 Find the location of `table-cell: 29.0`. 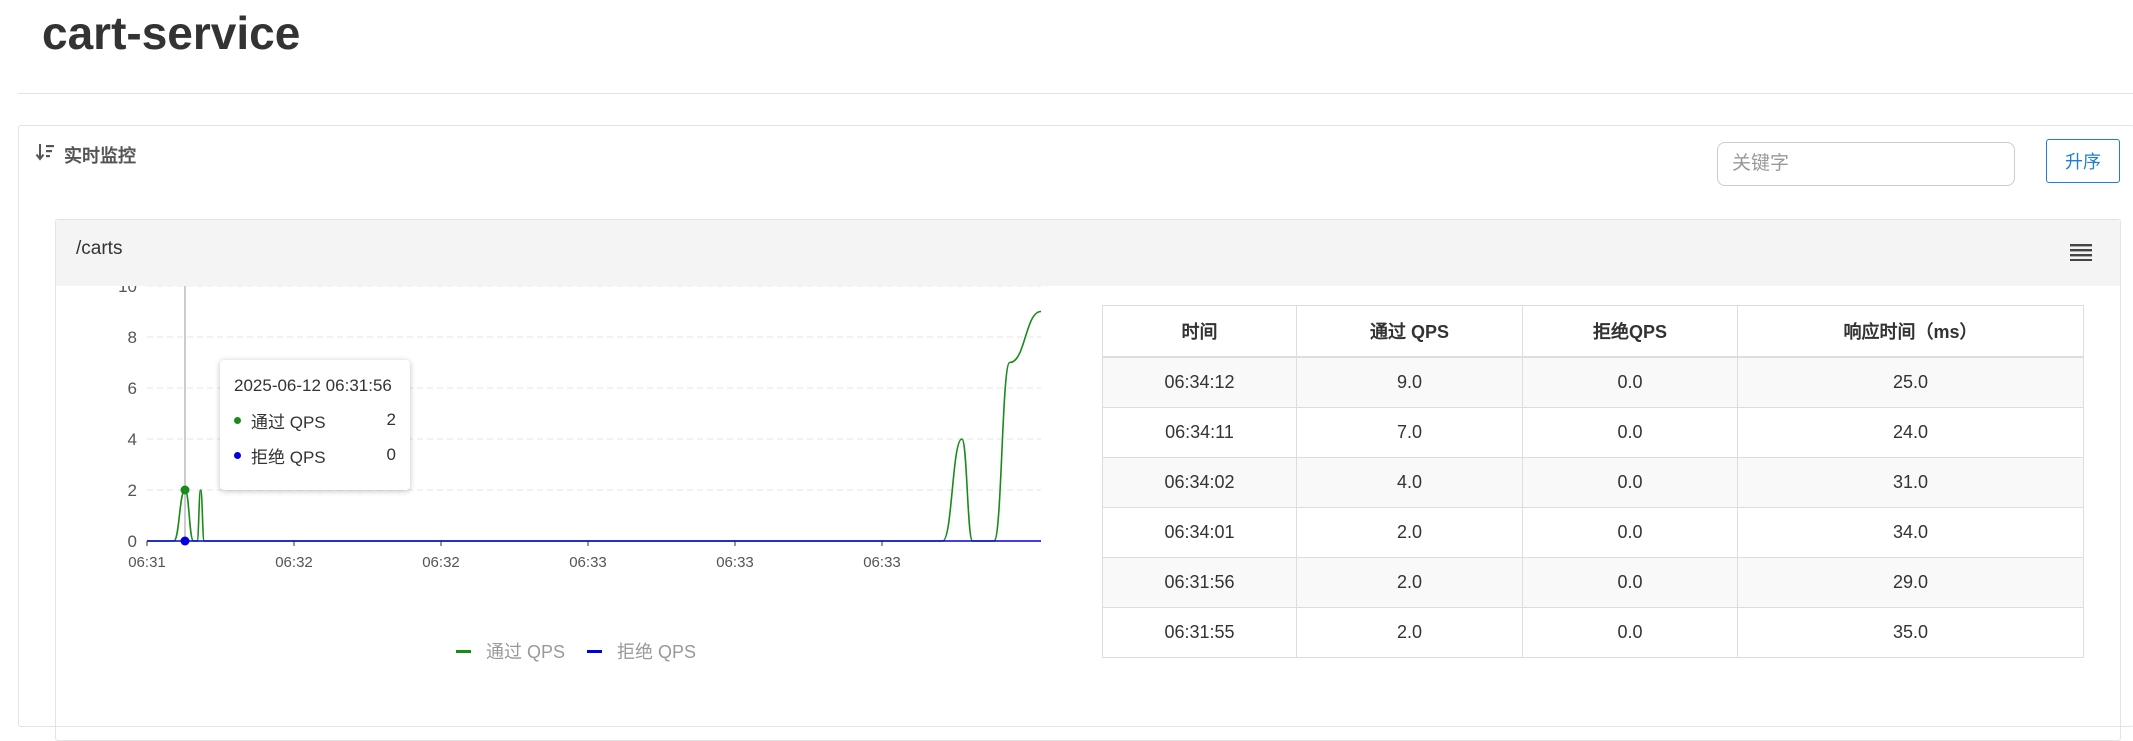

table-cell: 29.0 is located at coordinates (1910, 582).